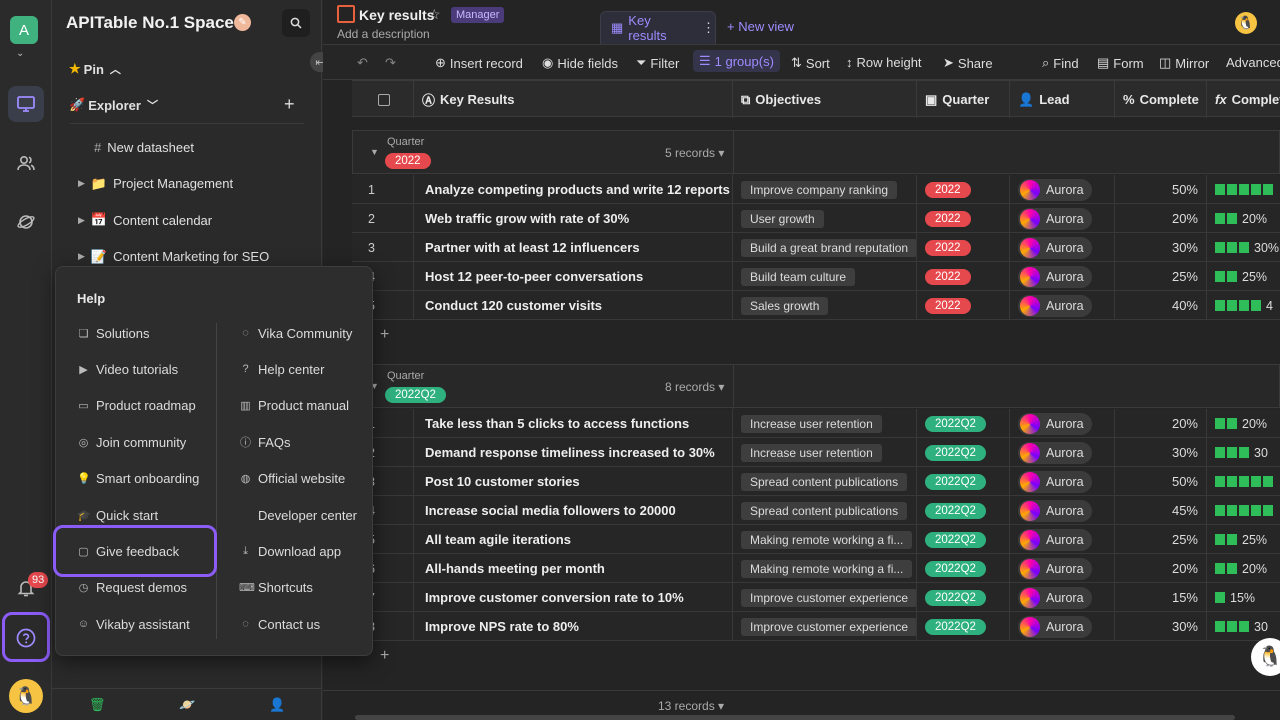 The width and height of the screenshot is (1280, 720). I want to click on column-complete: % Complete, so click(1161, 99).